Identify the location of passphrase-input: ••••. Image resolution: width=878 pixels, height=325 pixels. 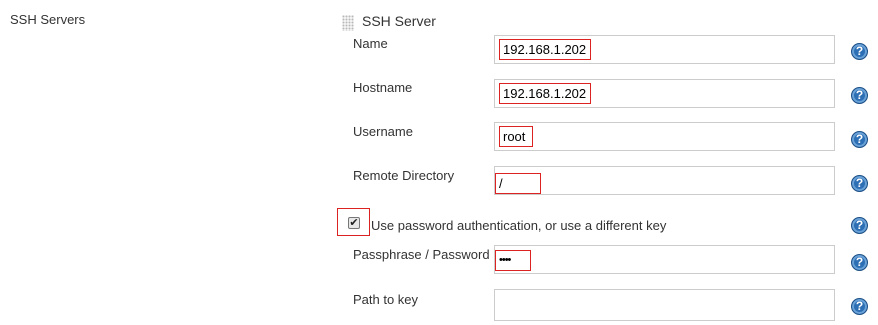
(664, 259).